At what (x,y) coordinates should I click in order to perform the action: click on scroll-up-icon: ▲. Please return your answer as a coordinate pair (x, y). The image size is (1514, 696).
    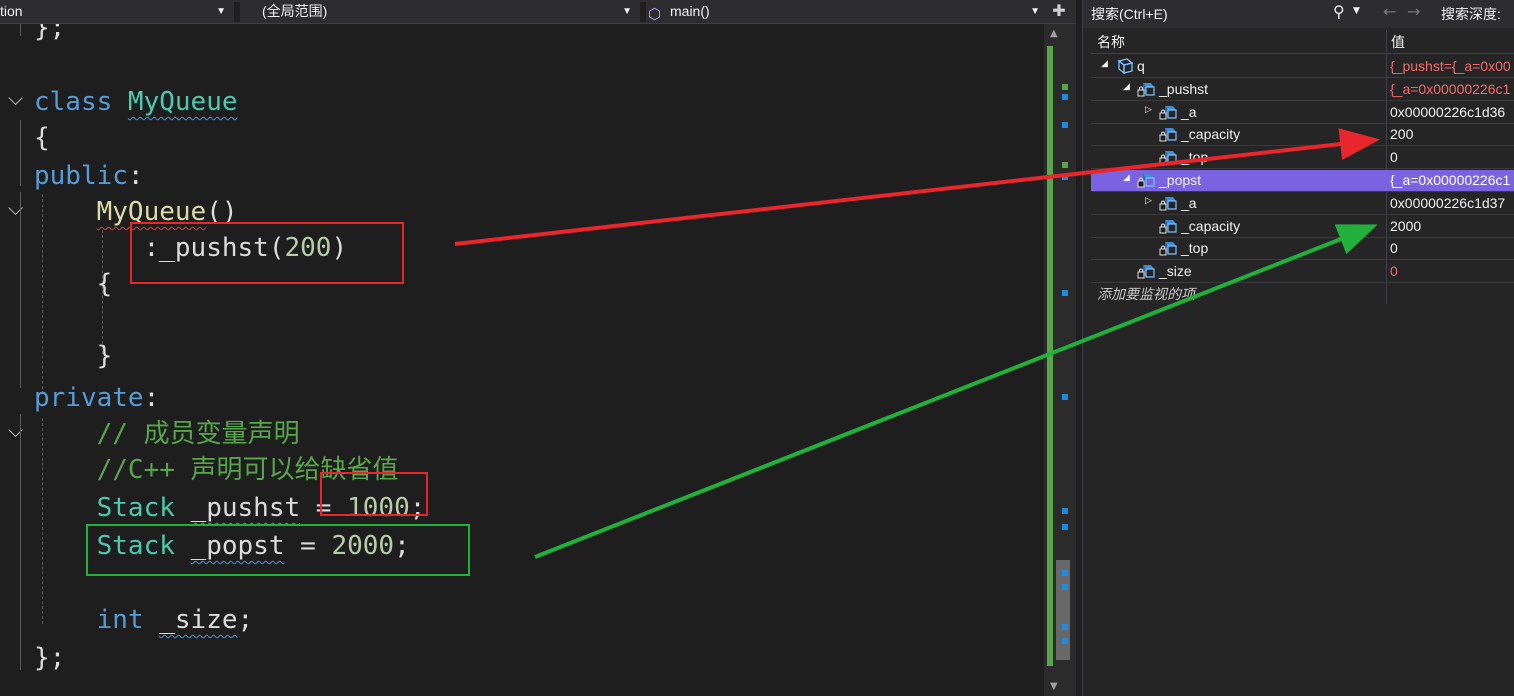
    Looking at the image, I should click on (1054, 33).